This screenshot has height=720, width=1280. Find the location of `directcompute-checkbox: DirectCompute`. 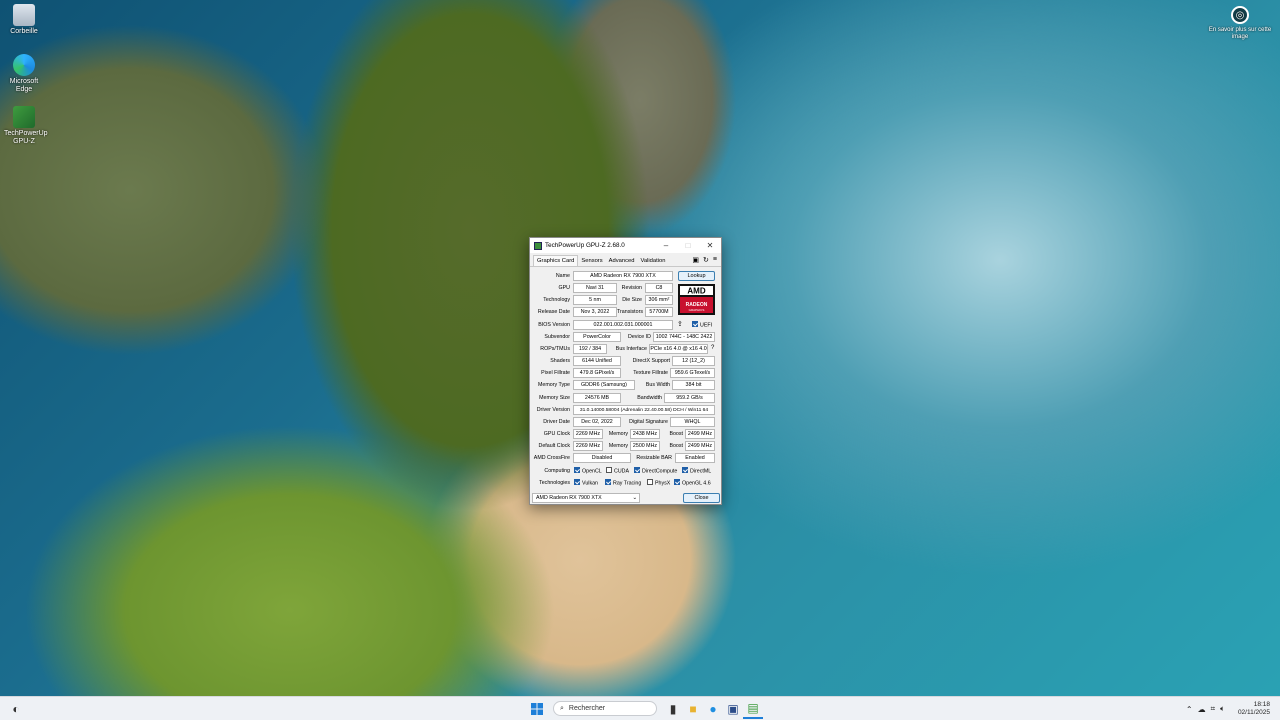

directcompute-checkbox: DirectCompute is located at coordinates (656, 471).